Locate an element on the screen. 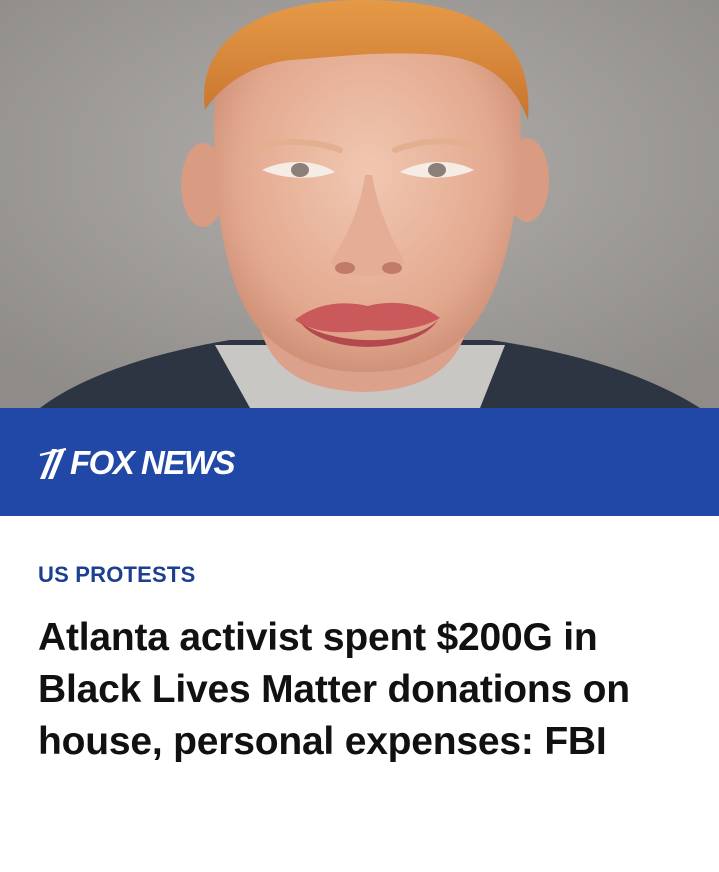  brand-banner: FOX NEWS is located at coordinates (359, 462).